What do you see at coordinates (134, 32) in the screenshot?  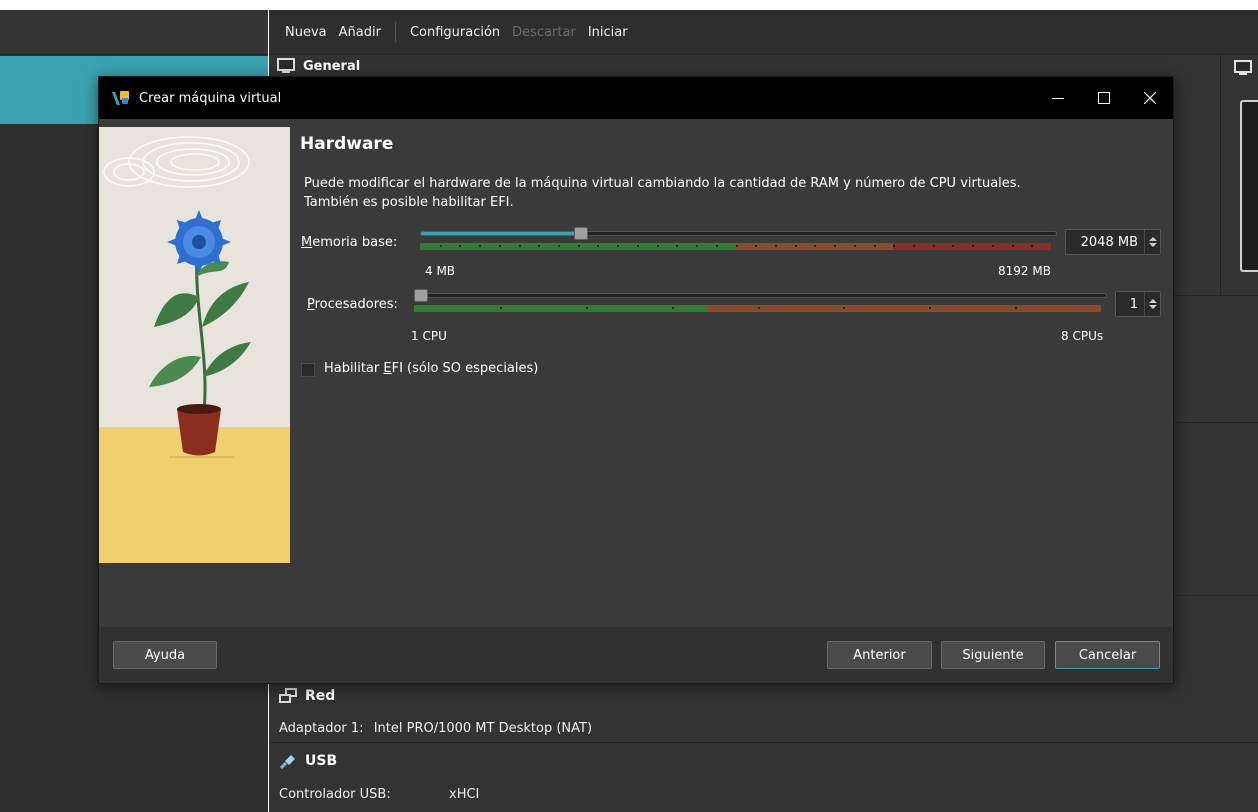 I see `sidebar-tools-header` at bounding box center [134, 32].